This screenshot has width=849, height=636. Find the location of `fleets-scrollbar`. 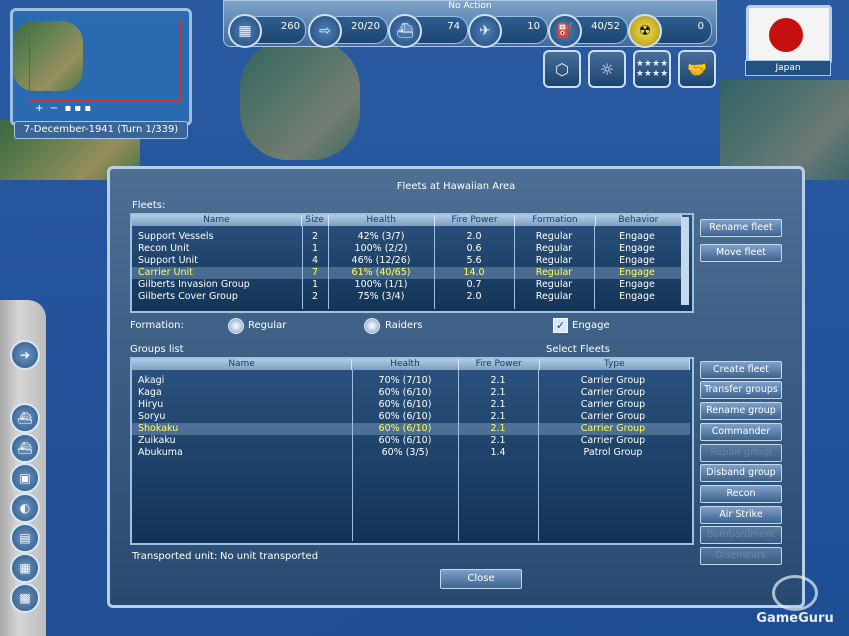

fleets-scrollbar is located at coordinates (685, 261).